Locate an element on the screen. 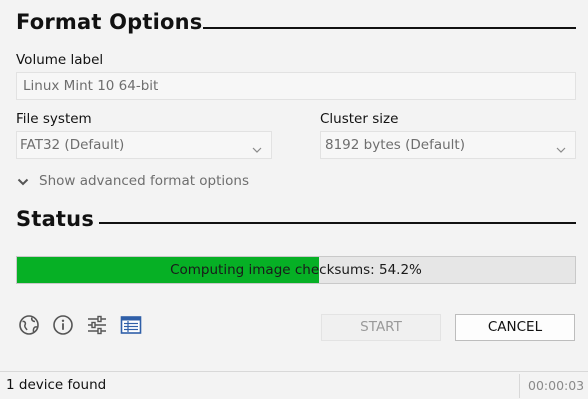  progress-text: Computing image checksums: 54.2% is located at coordinates (296, 270).